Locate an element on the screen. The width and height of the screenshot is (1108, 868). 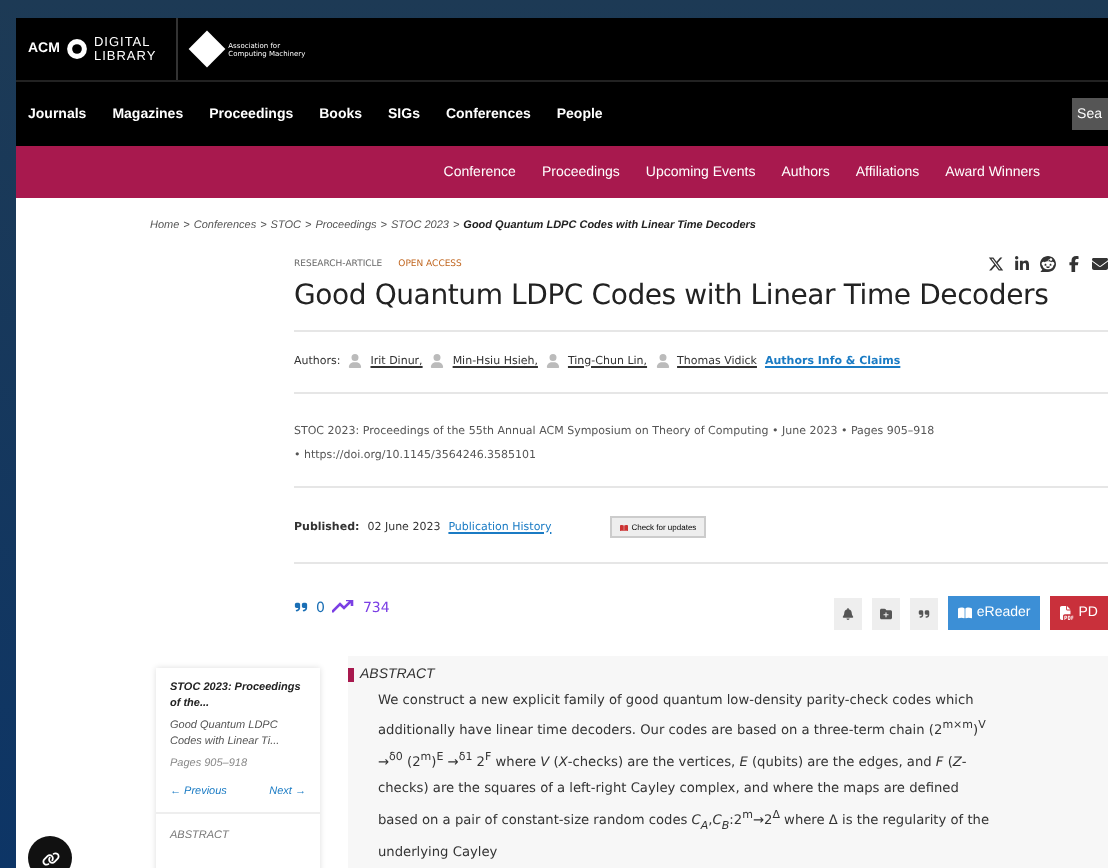
save-folder-button is located at coordinates (886, 613).